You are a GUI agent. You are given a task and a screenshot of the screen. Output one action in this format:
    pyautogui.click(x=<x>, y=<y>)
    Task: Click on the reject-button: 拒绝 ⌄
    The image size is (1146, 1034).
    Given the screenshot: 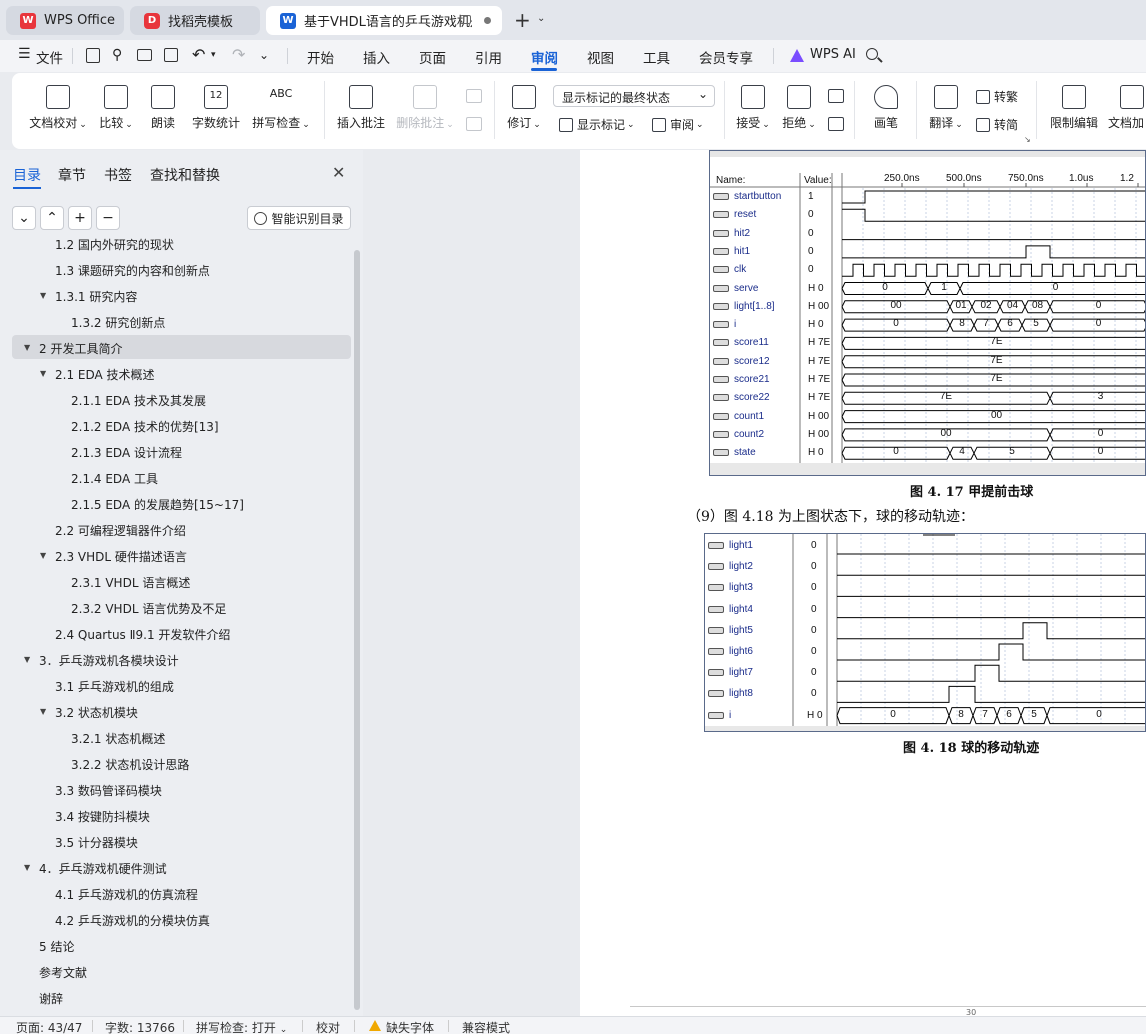 What is the action you would take?
    pyautogui.click(x=799, y=108)
    